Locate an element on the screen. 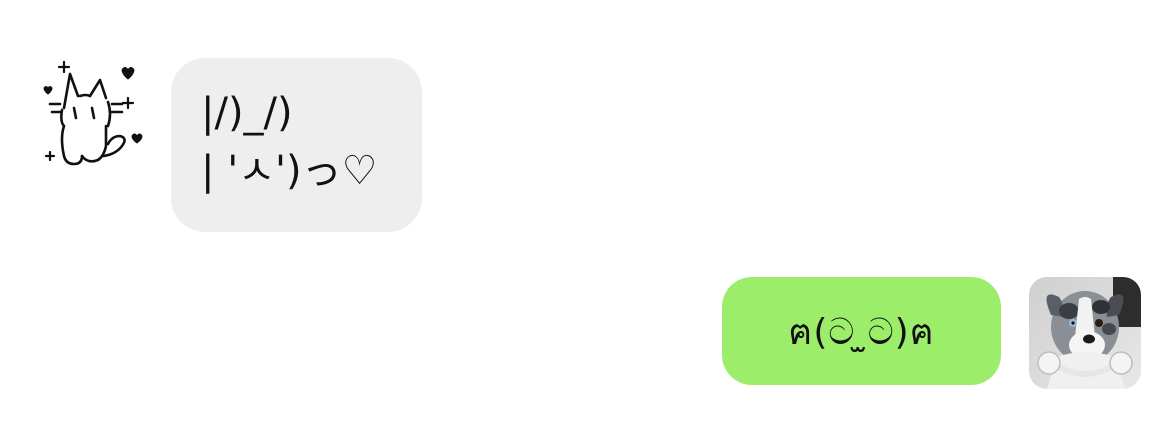 The height and width of the screenshot is (445, 1170). outgoing-message-bubble: ฅ(ට ̫ට)ฅ is located at coordinates (861, 331).